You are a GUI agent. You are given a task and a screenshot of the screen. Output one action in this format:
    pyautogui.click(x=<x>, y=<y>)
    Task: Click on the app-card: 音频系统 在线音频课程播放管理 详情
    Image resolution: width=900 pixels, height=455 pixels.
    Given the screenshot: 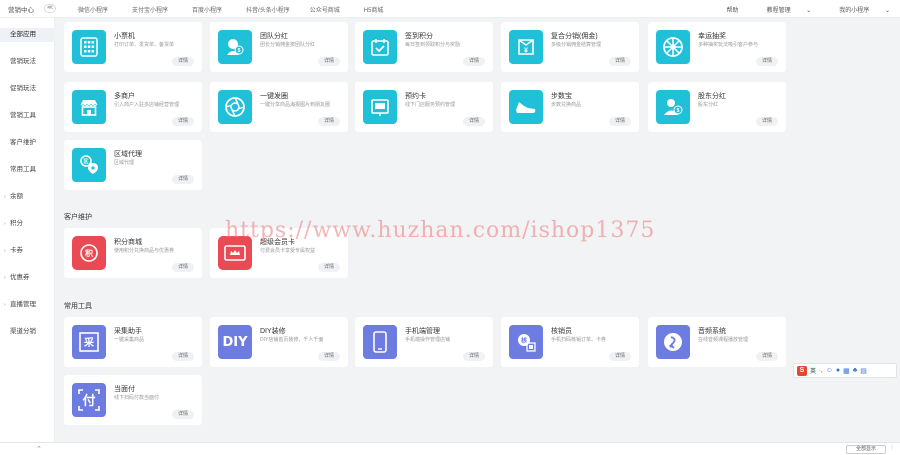 What is the action you would take?
    pyautogui.click(x=717, y=342)
    